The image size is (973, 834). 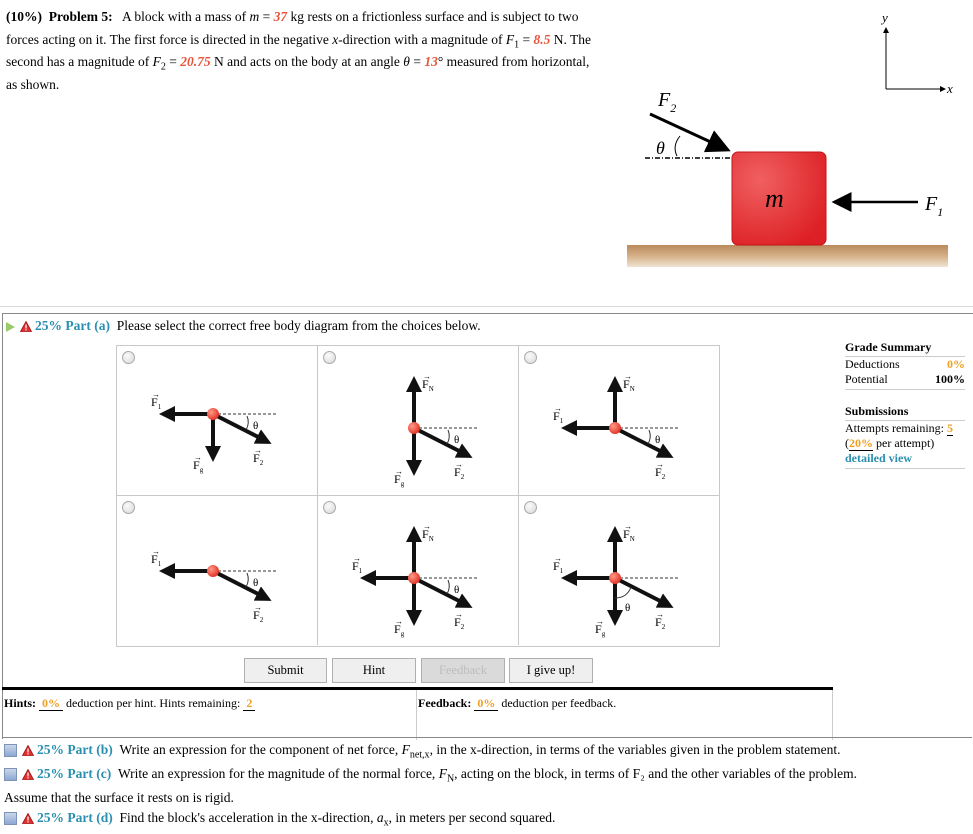 I want to click on give-up-button: I give up!, so click(x=551, y=670).